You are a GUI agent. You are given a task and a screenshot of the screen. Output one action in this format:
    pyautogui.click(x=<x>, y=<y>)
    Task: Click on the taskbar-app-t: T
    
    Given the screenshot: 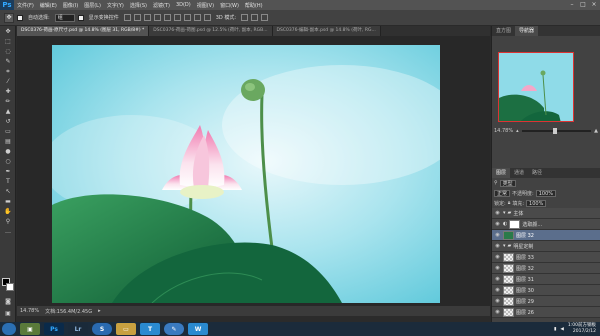 What is the action you would take?
    pyautogui.click(x=150, y=329)
    